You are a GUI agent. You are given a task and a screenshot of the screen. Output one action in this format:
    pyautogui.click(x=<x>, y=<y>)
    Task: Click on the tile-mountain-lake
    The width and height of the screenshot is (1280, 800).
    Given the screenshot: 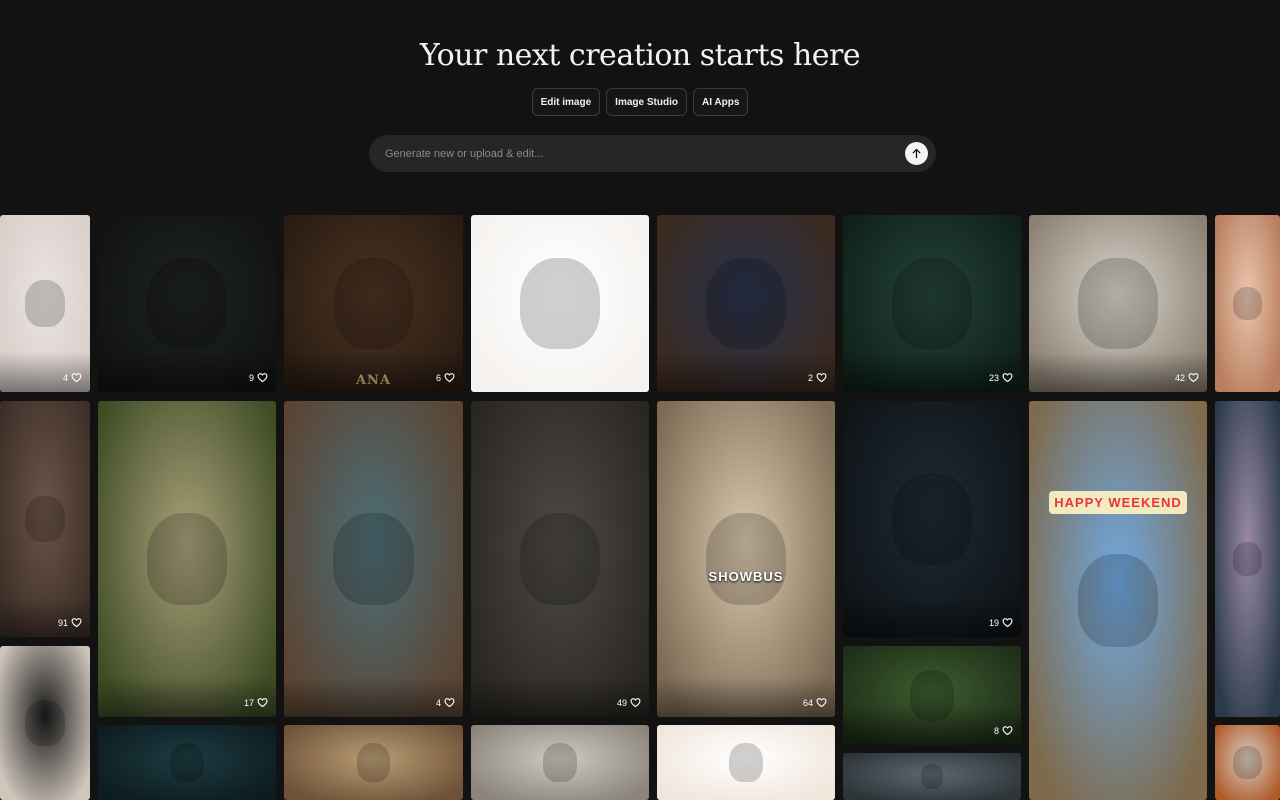 What is the action you would take?
    pyautogui.click(x=1247, y=559)
    